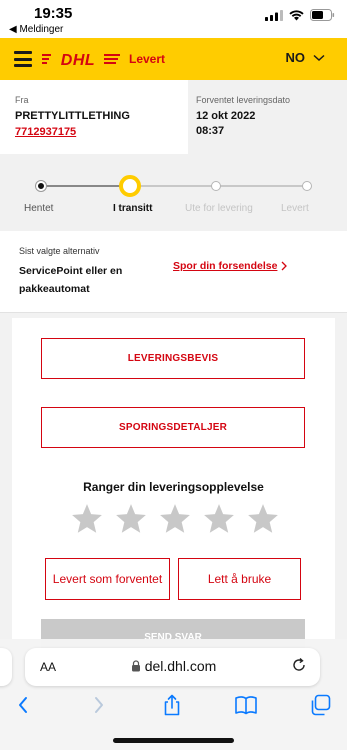 The image size is (347, 750). Describe the element at coordinates (299, 665) in the screenshot. I see `reload-icon` at that location.